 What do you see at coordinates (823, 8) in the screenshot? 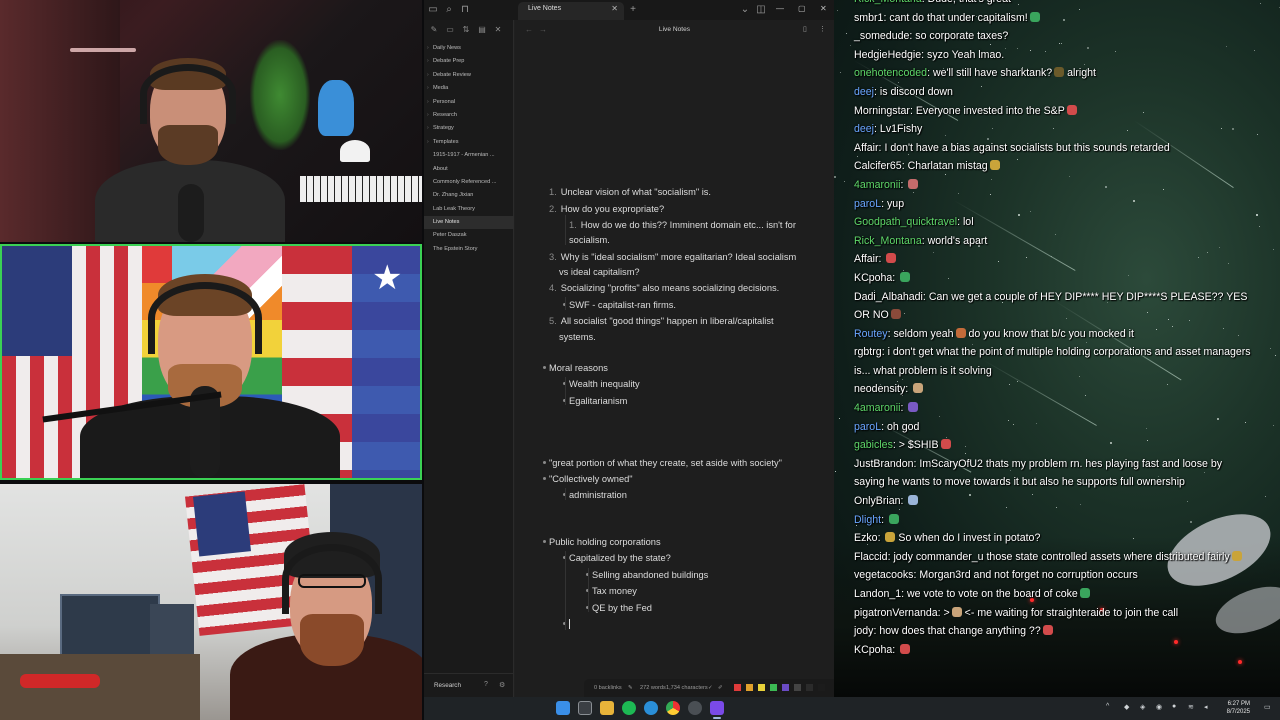
I see `close-window-button: ✕` at bounding box center [823, 8].